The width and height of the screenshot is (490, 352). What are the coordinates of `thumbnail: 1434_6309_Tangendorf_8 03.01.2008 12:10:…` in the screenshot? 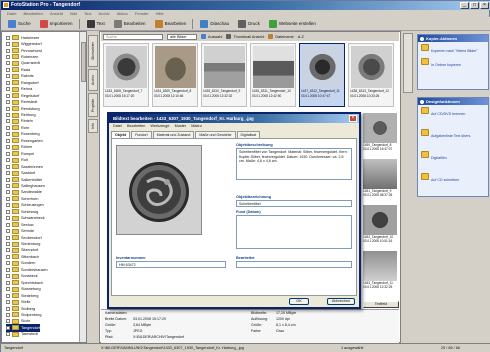 It's located at (175, 75).